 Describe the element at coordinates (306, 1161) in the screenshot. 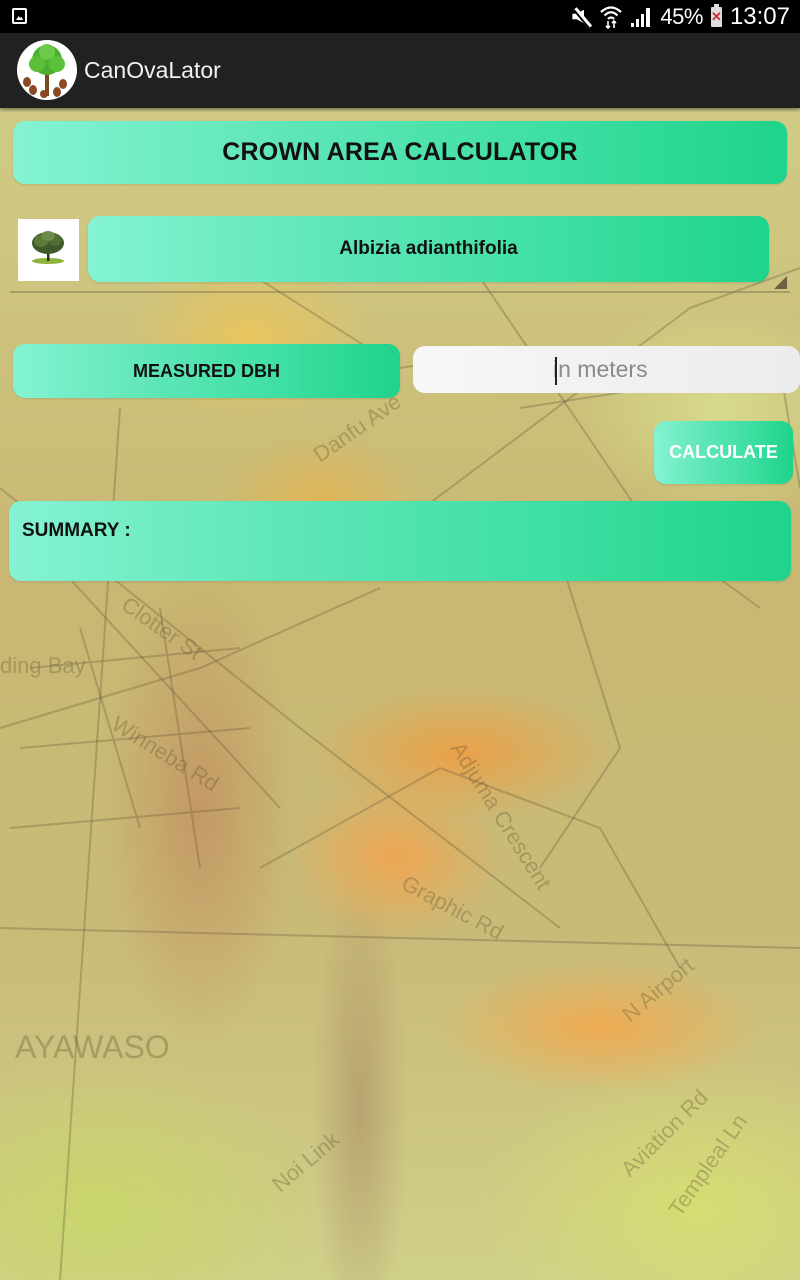

I see `svg-text: Noi Link` at that location.